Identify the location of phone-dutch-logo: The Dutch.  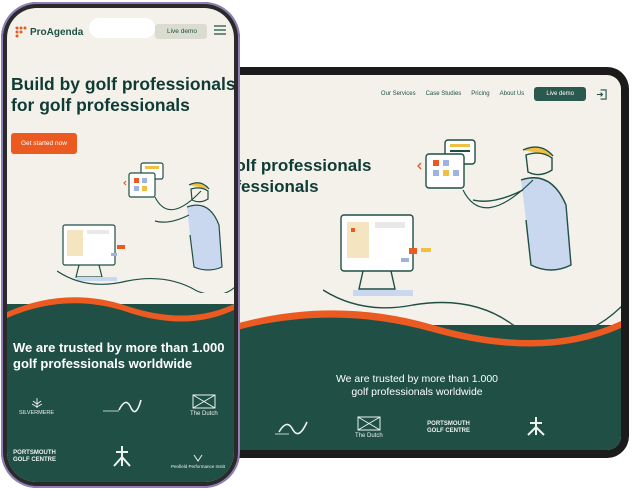
(204, 405).